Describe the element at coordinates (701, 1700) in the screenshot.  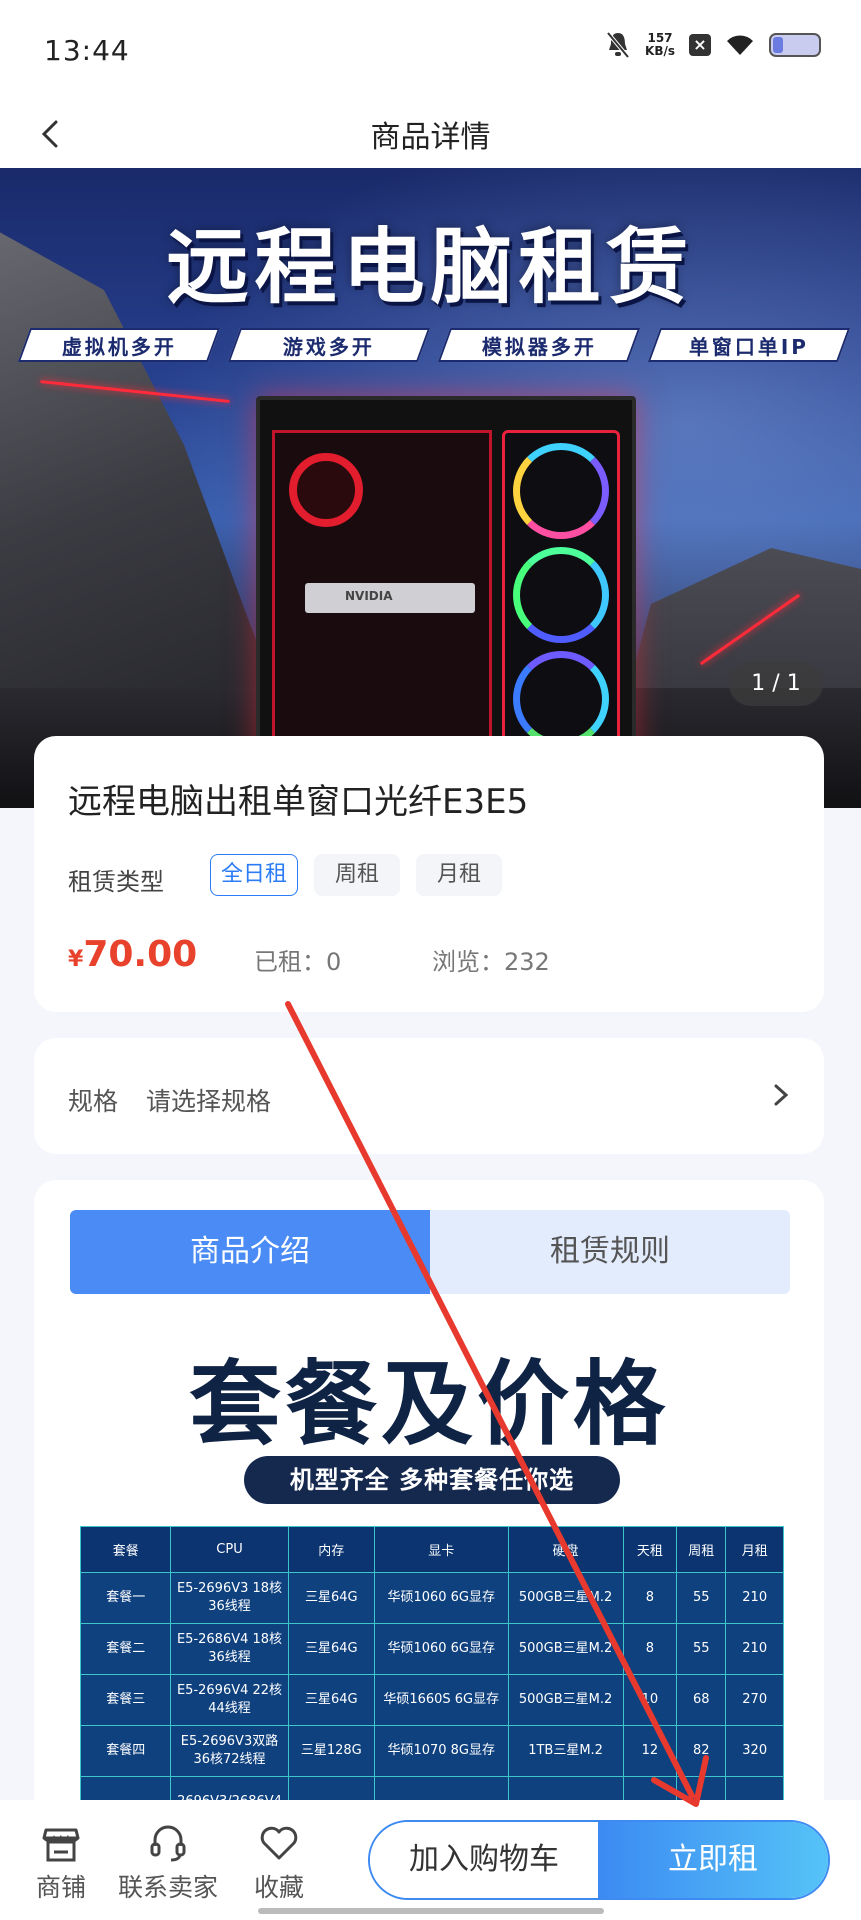
I see `table-cell: 68` at that location.